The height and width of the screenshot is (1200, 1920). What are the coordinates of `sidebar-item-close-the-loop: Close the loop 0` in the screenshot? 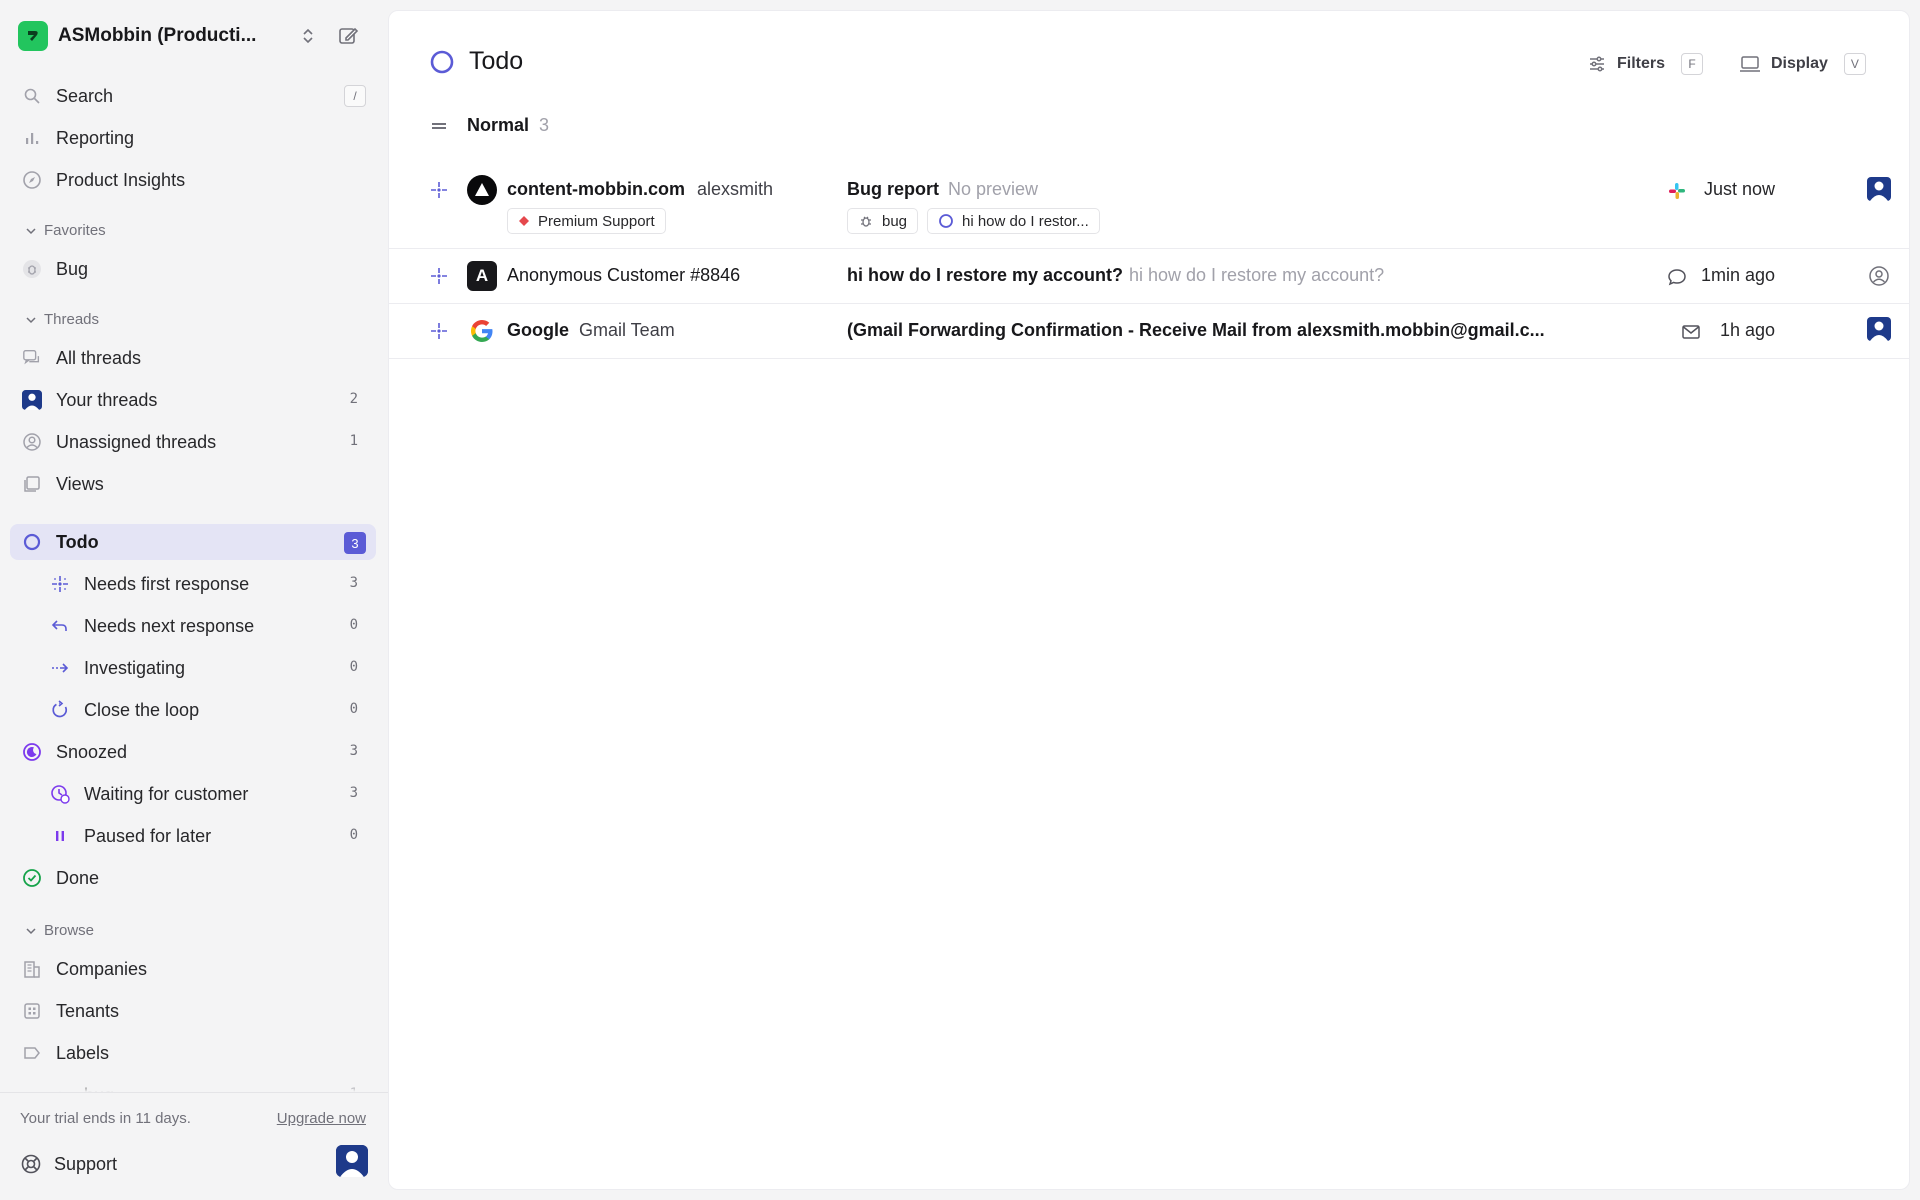 It's located at (193, 710).